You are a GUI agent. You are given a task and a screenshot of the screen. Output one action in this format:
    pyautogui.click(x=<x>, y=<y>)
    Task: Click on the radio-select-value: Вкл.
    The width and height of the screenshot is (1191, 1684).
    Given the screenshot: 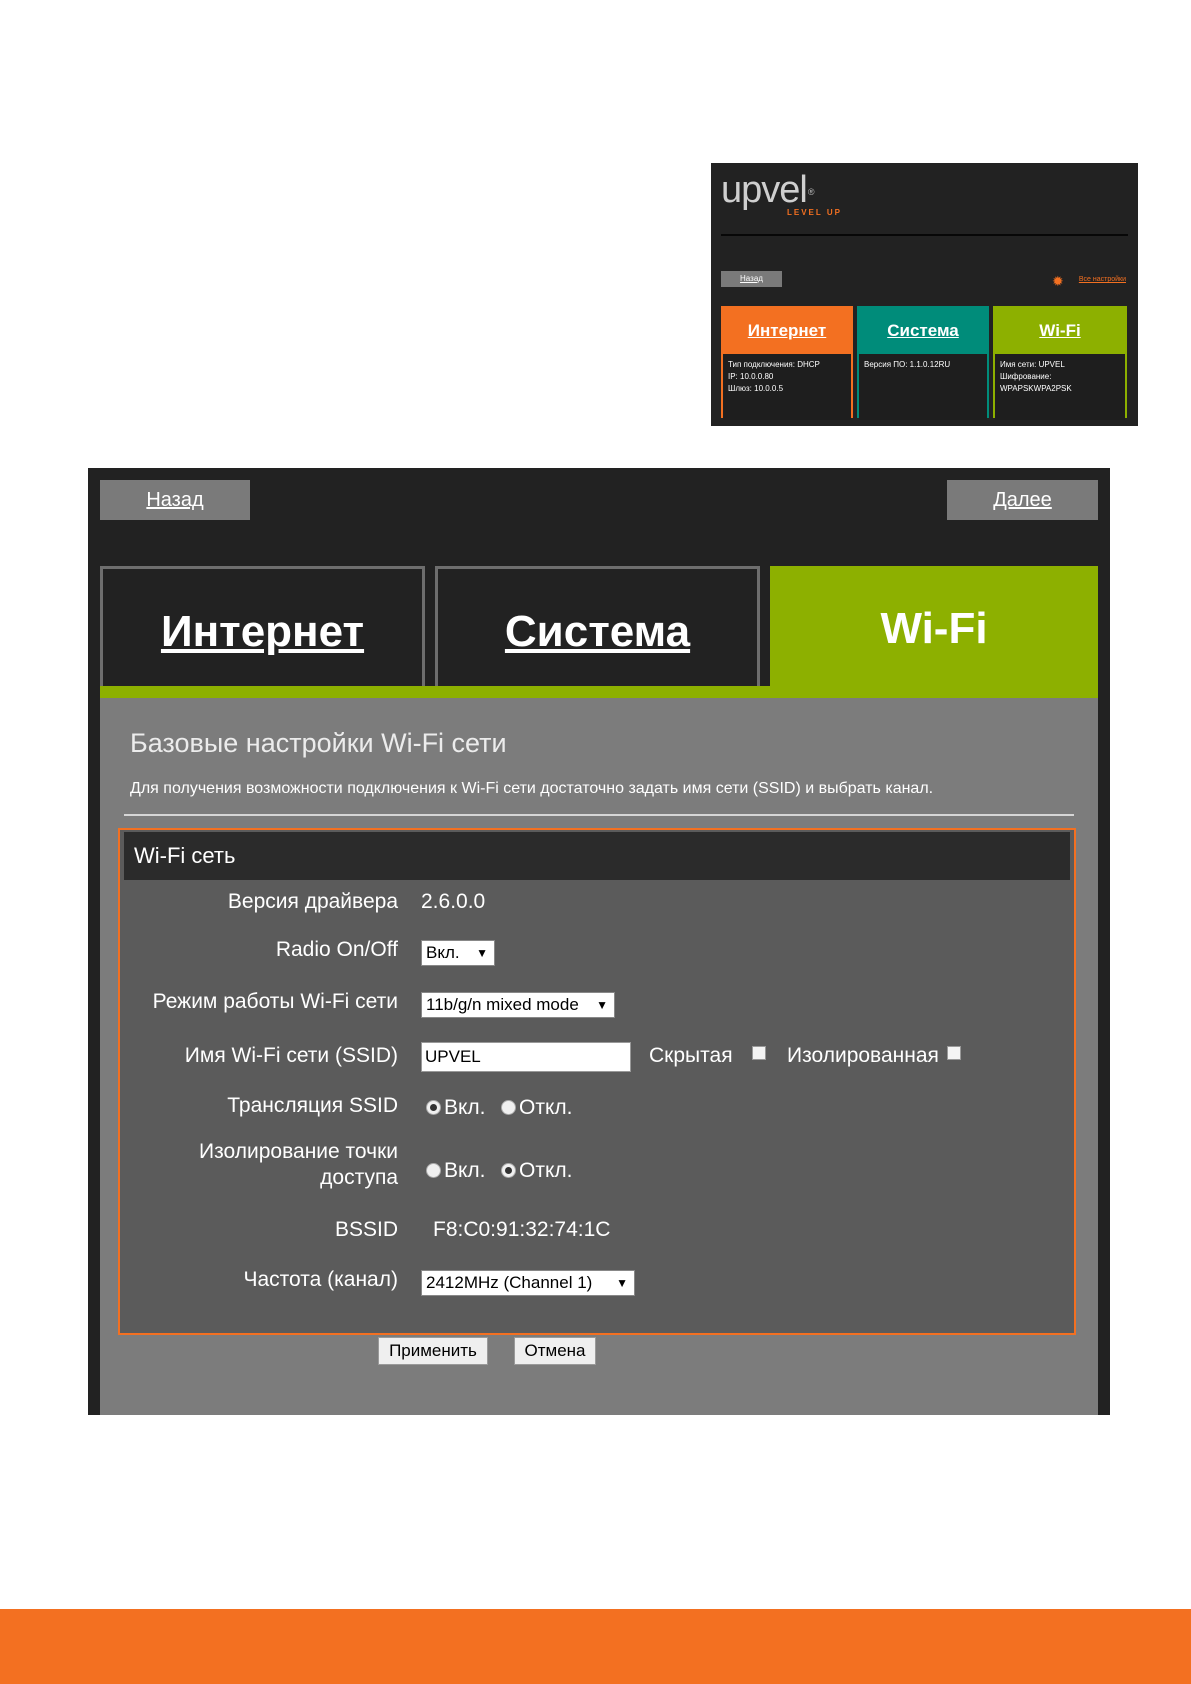 What is the action you would take?
    pyautogui.click(x=443, y=952)
    